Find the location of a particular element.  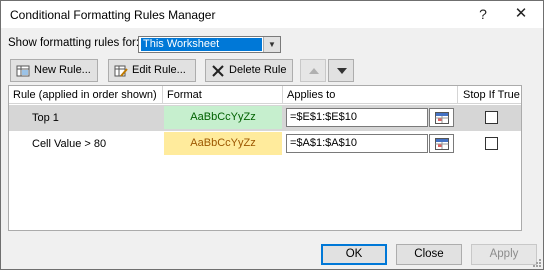

rule-name: Top 1 is located at coordinates (45, 118).